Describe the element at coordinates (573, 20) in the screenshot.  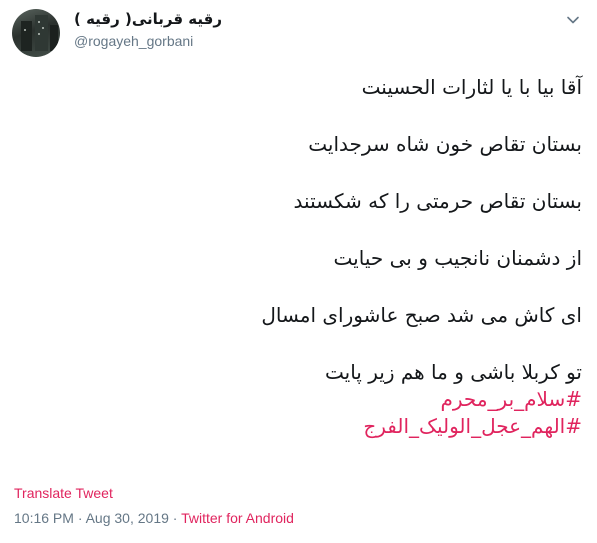
I see `chevron-down-icon` at that location.